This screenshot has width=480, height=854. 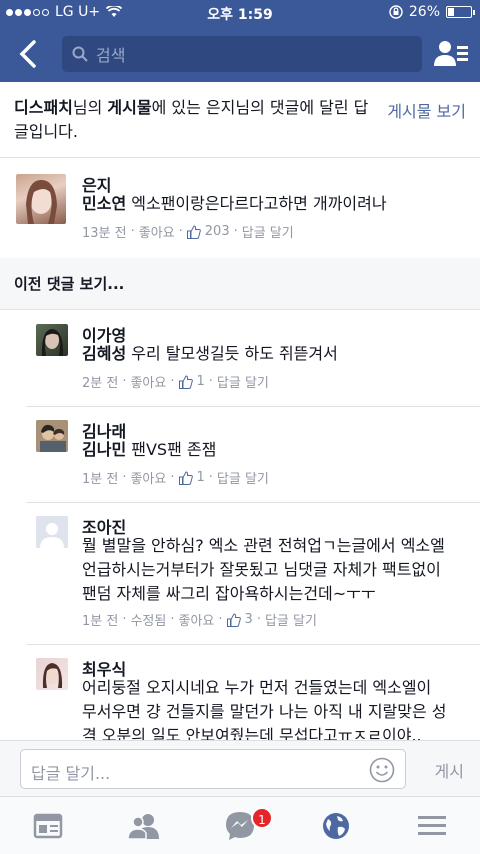 I want to click on reply-meta: 1분 전 · 좋아요 · 1 · 답글 달기, so click(x=175, y=477).